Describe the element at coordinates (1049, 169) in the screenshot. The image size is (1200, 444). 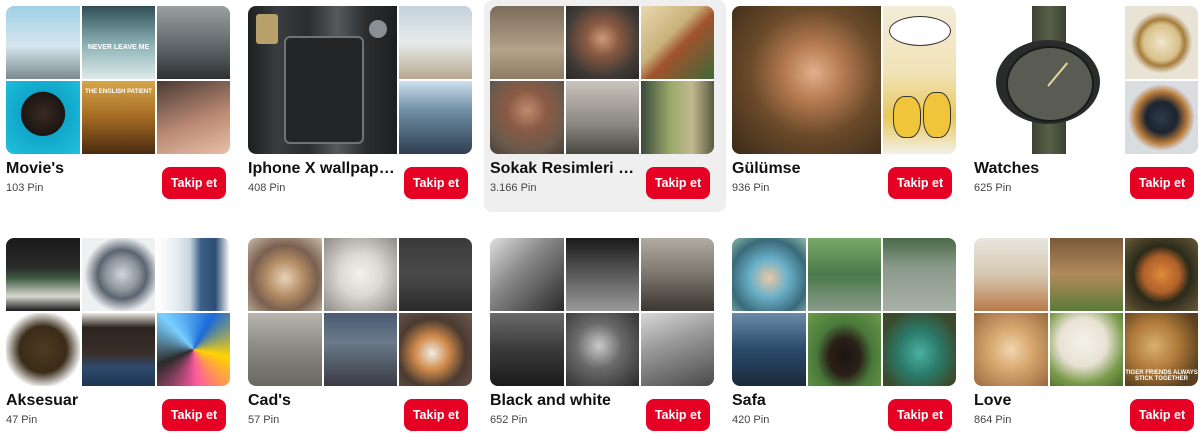
I see `board-title: Watches` at that location.